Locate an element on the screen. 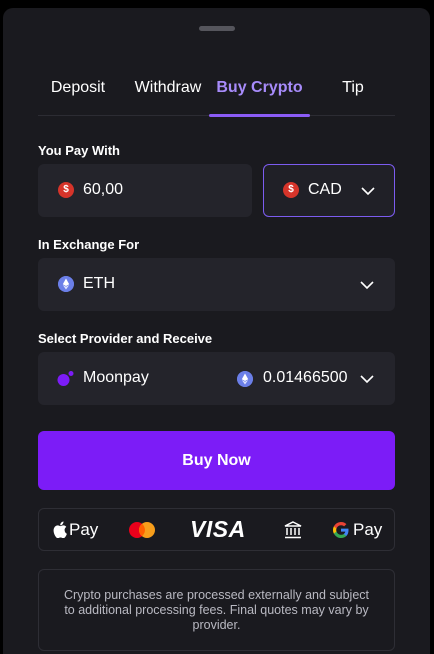  receive-amount: 0.01466500 is located at coordinates (305, 377).